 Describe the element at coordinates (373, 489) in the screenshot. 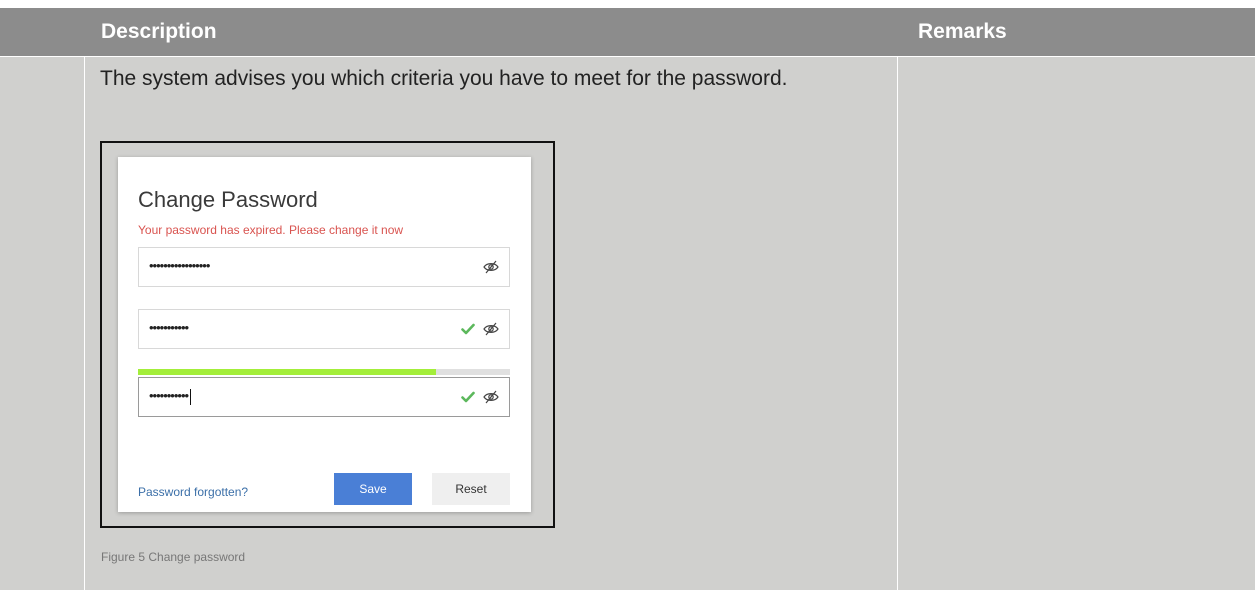

I see `save-button: Save` at that location.